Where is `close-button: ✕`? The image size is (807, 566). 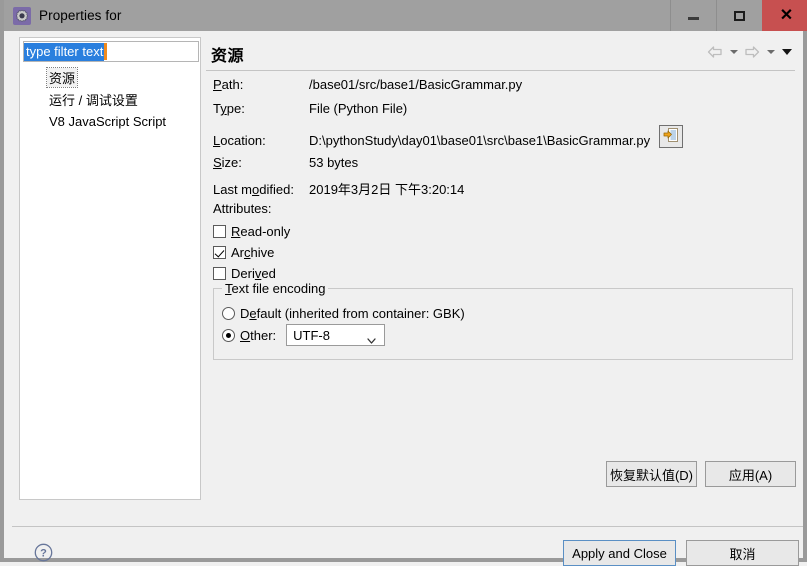
close-button: ✕ is located at coordinates (784, 15).